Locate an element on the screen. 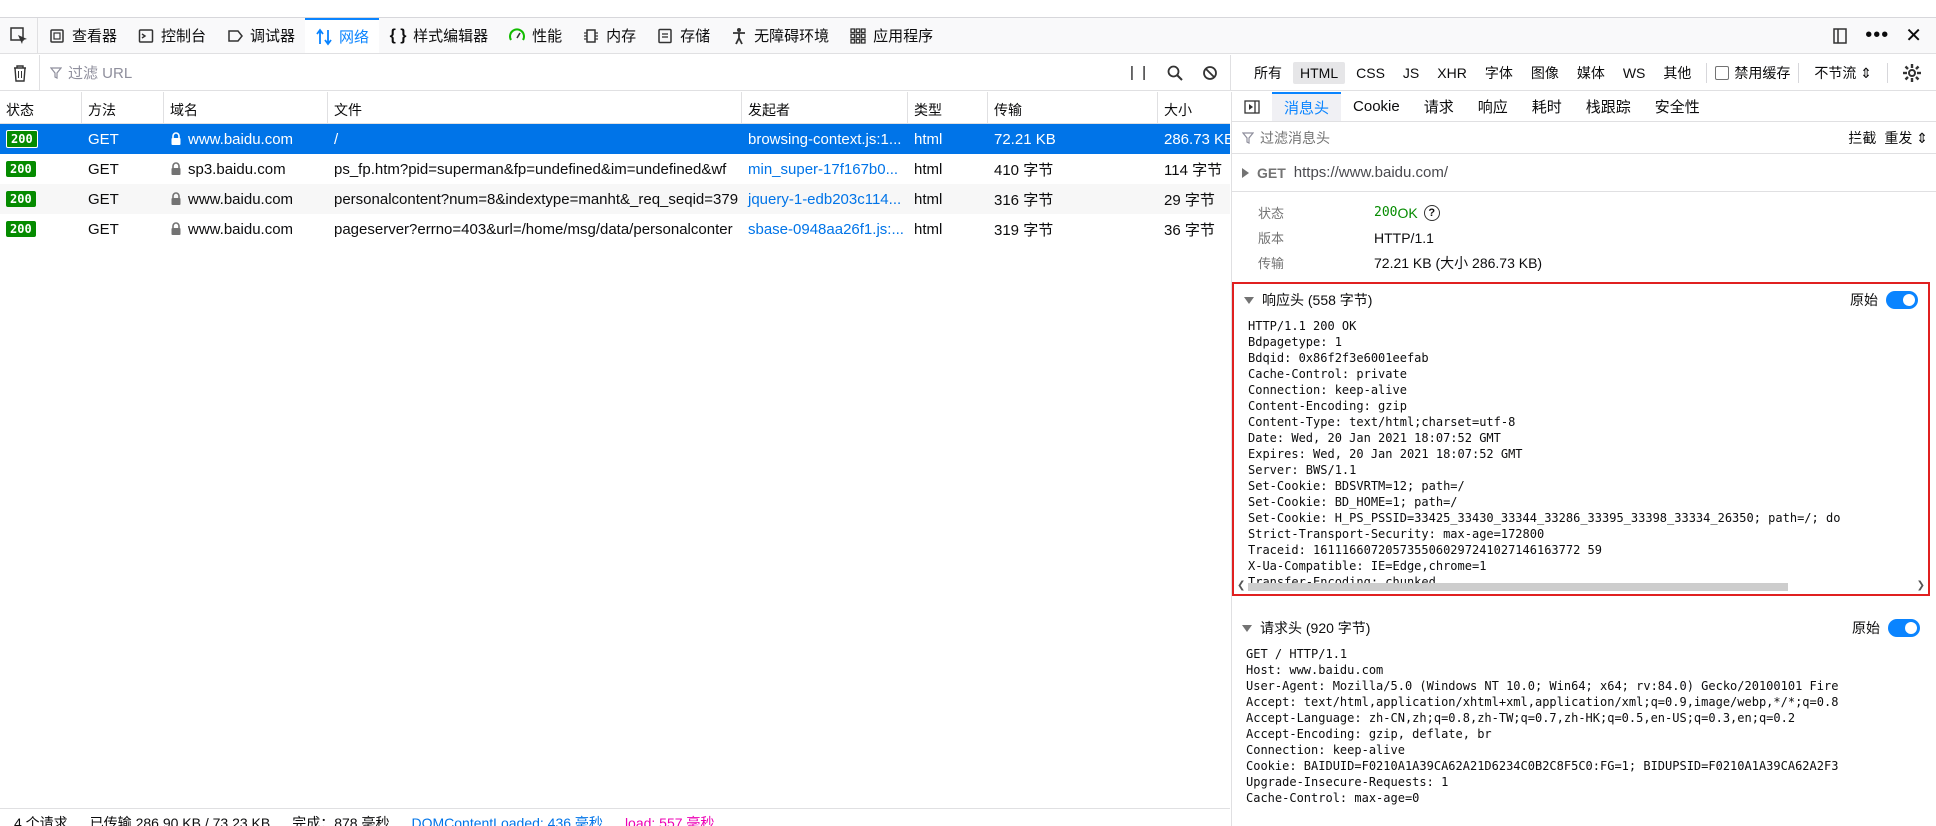  tab-application: 应用程序 is located at coordinates (891, 35).